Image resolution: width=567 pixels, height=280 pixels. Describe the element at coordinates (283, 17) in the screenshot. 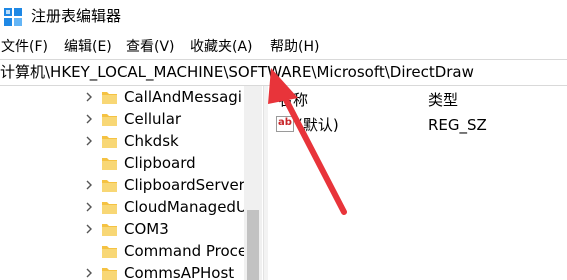

I see `title-bar: 注册表编辑器` at that location.